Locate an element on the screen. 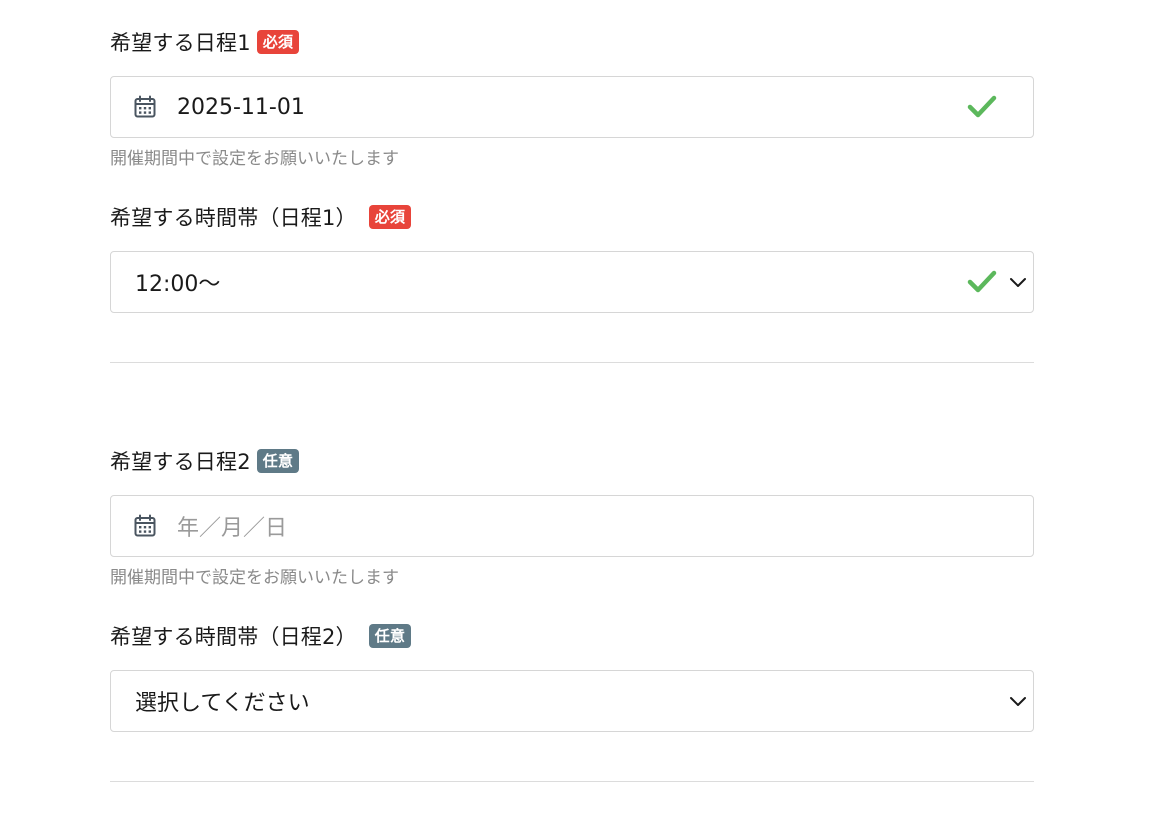  schedule2-time-label-row: 希望する時間帯（日程2） 任意 is located at coordinates (261, 636).